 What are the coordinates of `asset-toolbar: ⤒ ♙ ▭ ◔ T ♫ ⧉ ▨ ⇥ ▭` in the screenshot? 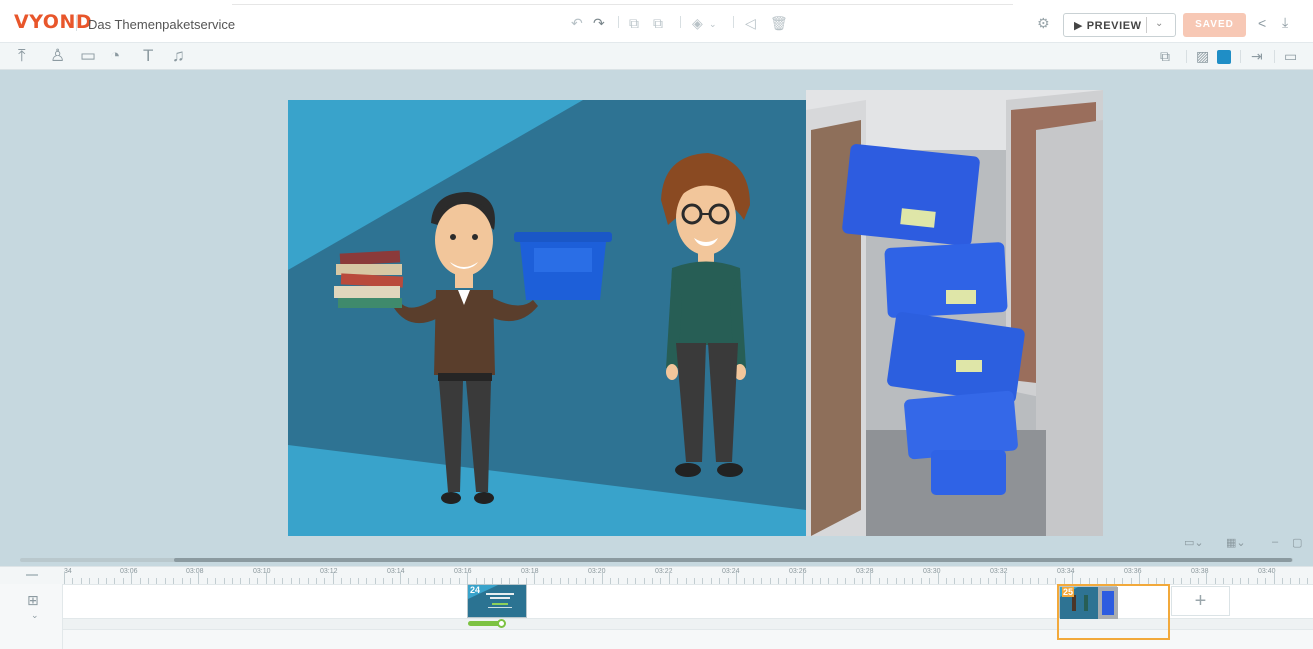 It's located at (656, 56).